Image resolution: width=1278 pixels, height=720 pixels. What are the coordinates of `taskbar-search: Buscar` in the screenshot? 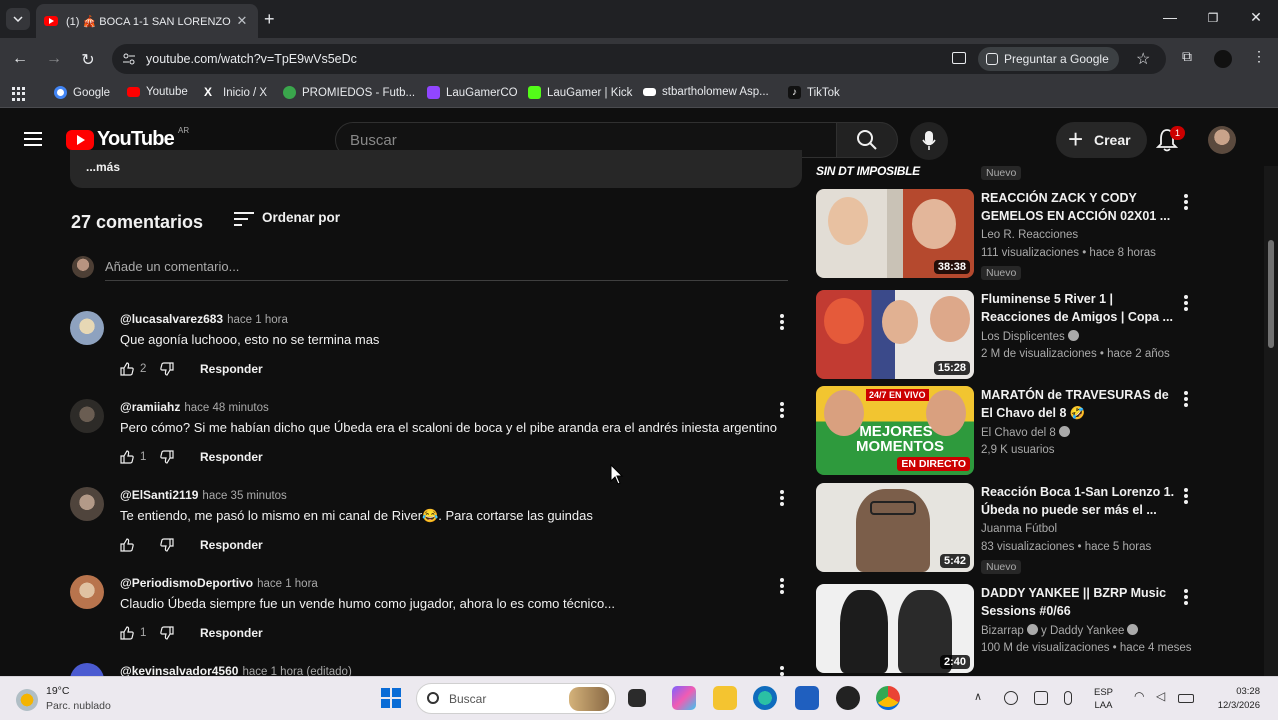 It's located at (516, 698).